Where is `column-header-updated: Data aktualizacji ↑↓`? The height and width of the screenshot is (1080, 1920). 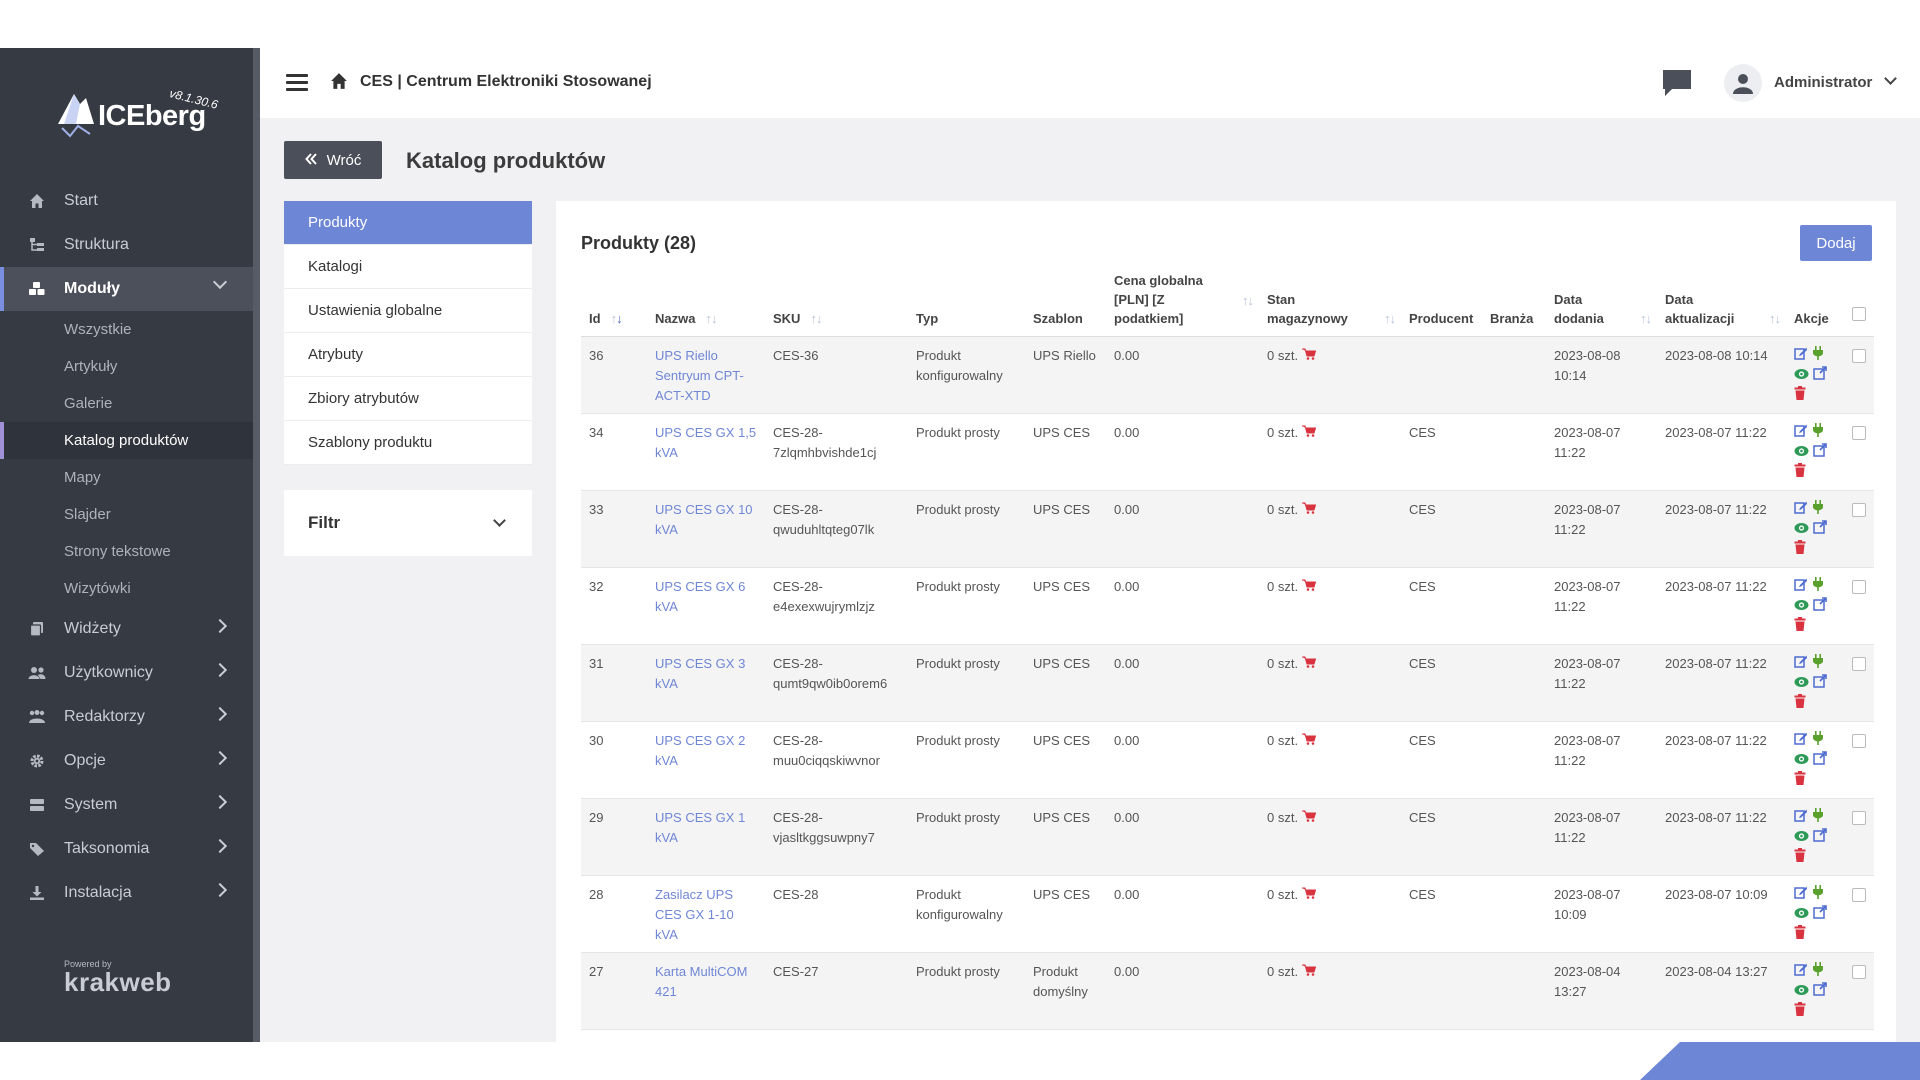 column-header-updated: Data aktualizacji ↑↓ is located at coordinates (1721, 303).